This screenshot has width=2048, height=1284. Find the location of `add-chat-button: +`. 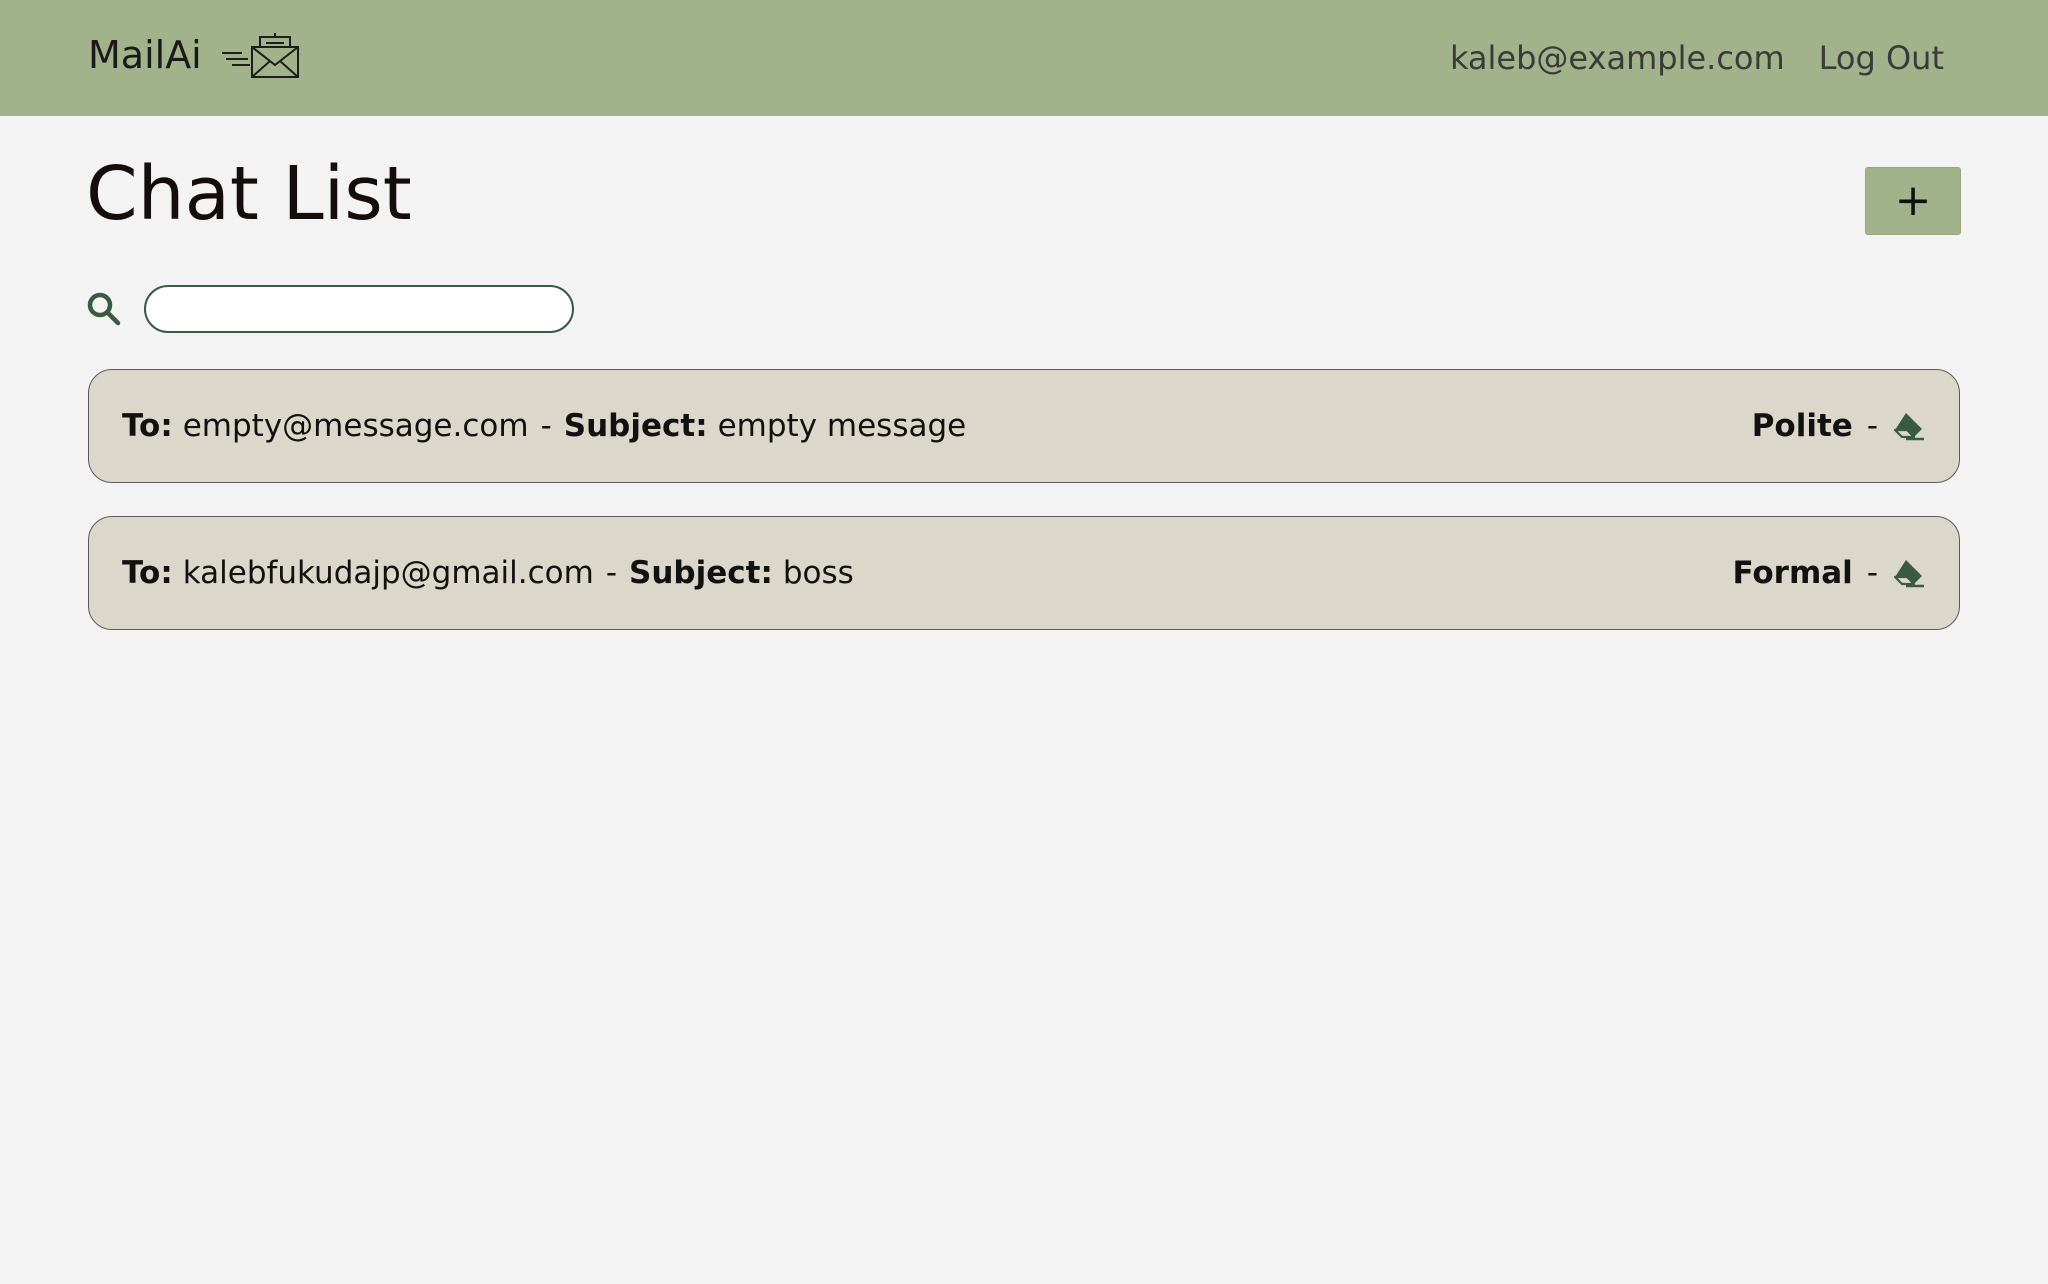

add-chat-button: + is located at coordinates (1913, 201).